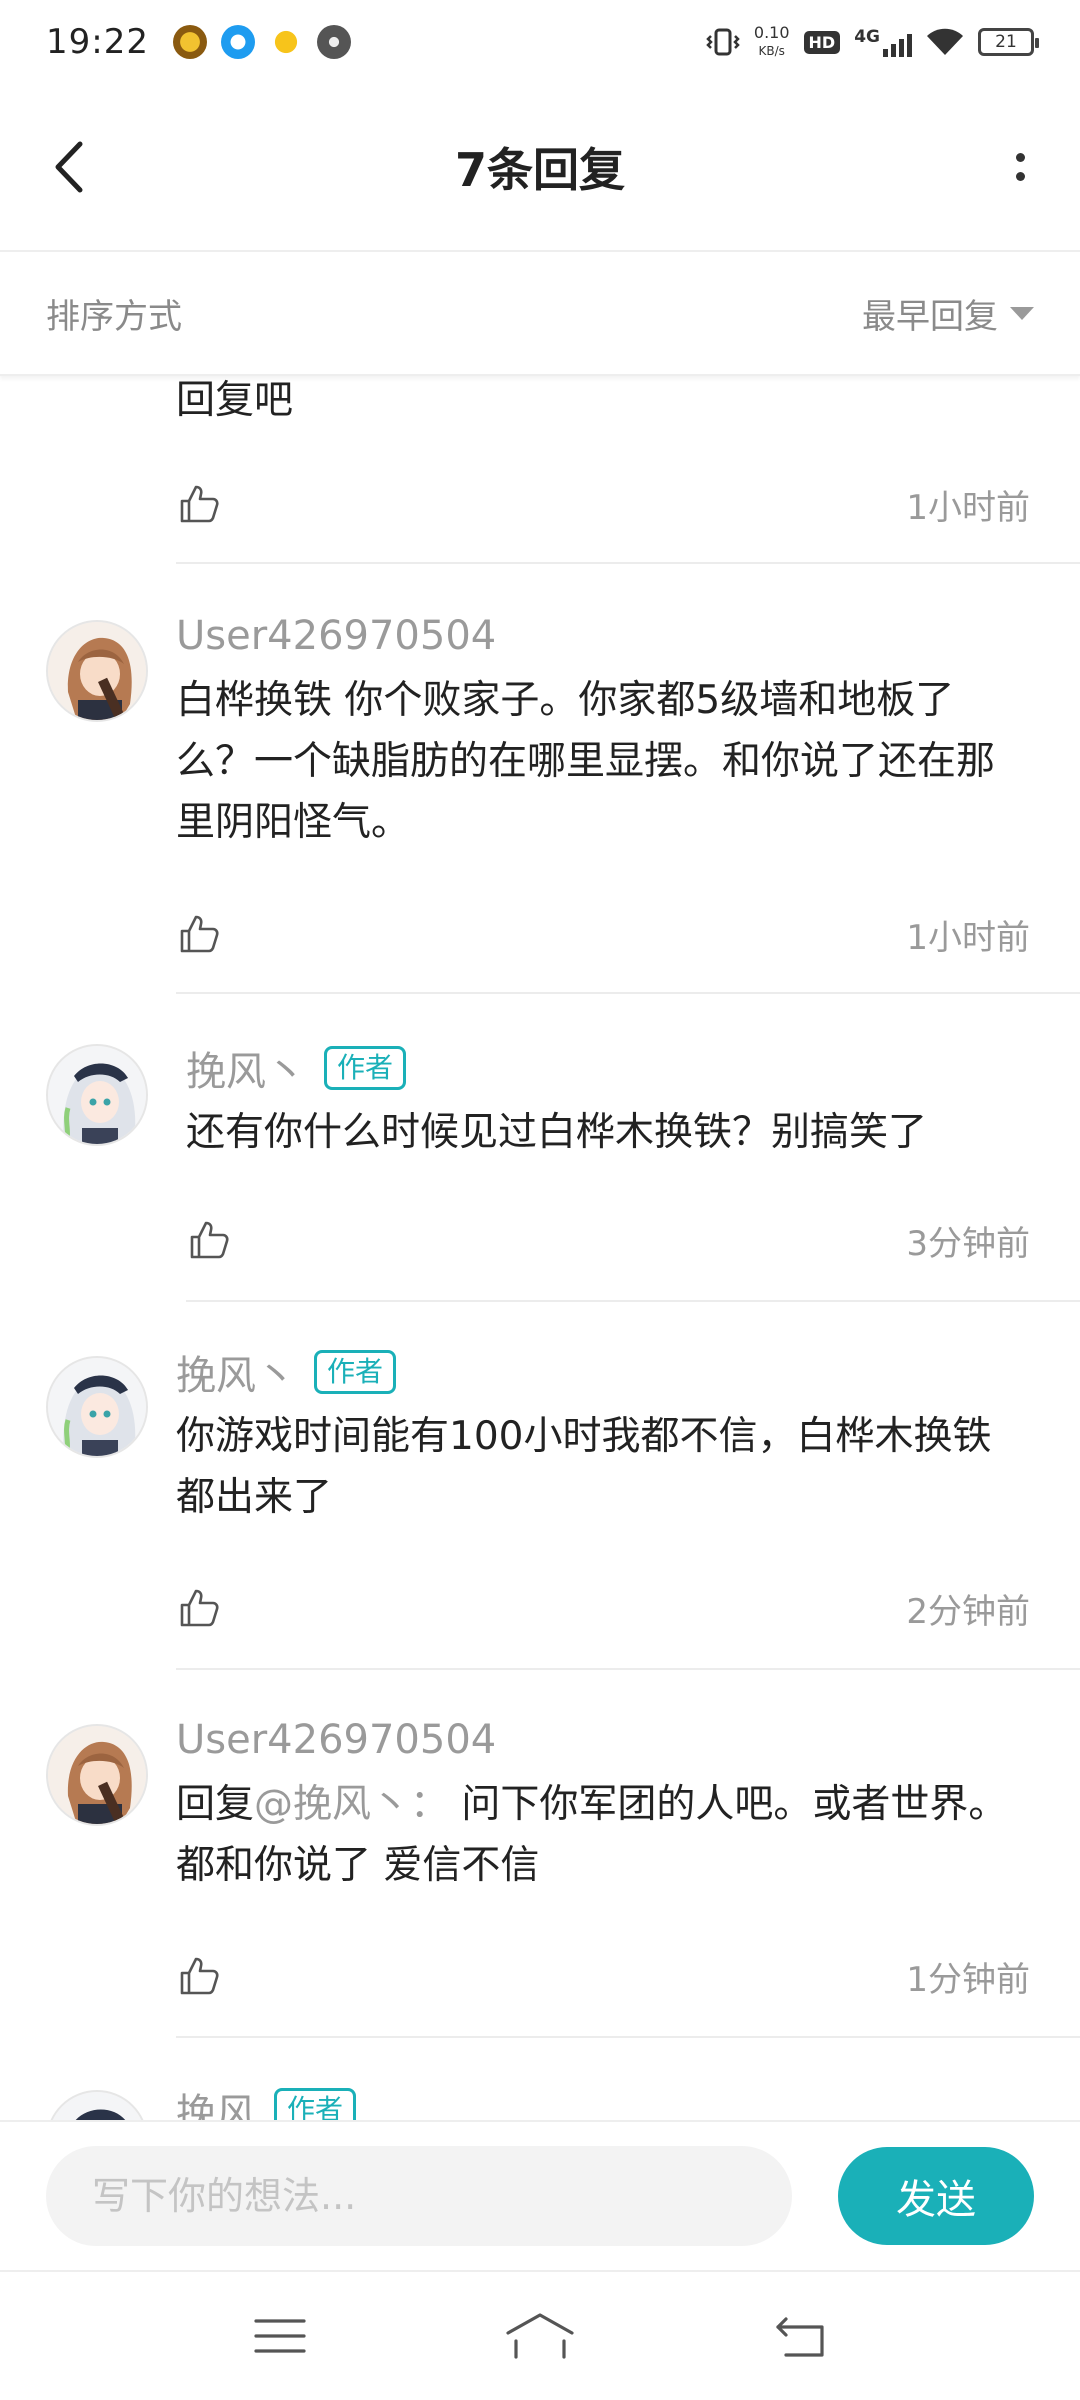  I want to click on battery-level: 21, so click(1006, 42).